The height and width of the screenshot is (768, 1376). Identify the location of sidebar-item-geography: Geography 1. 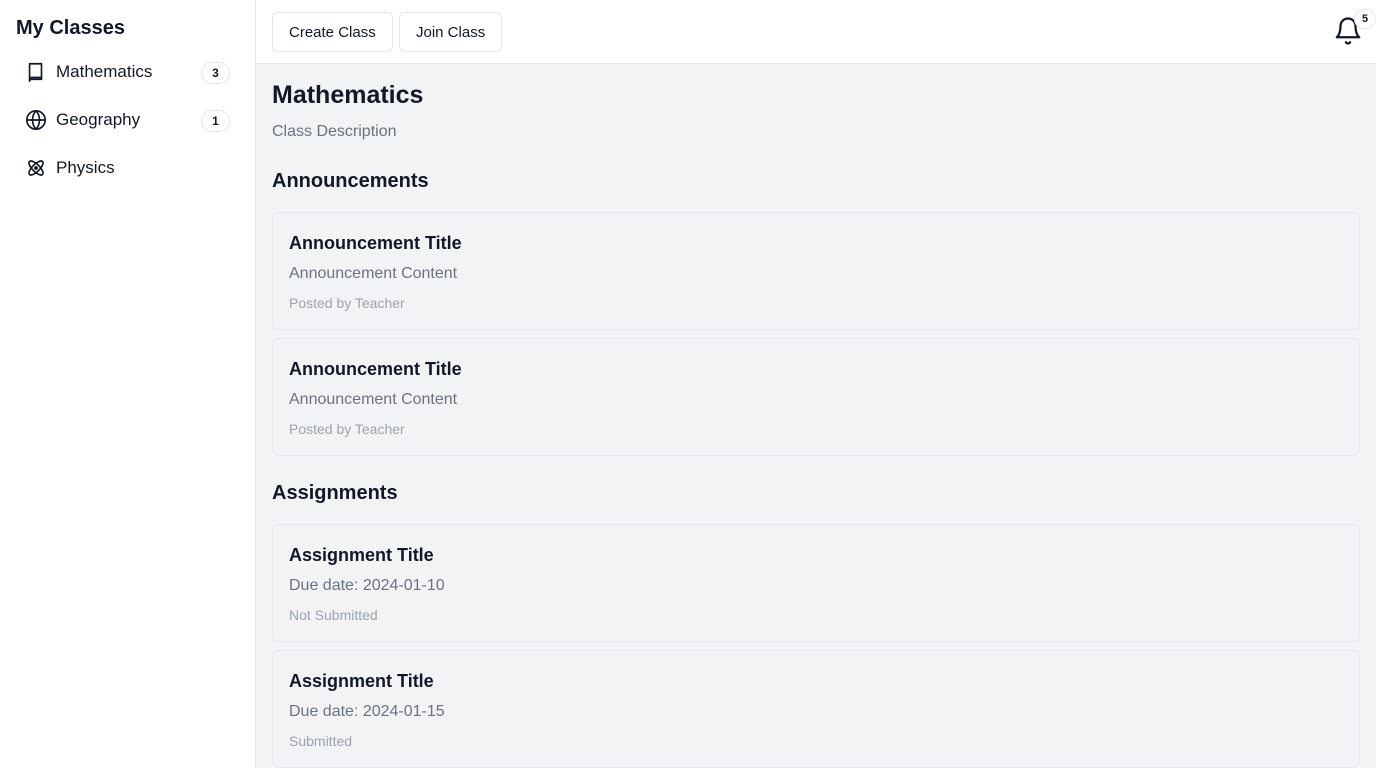
(128, 120).